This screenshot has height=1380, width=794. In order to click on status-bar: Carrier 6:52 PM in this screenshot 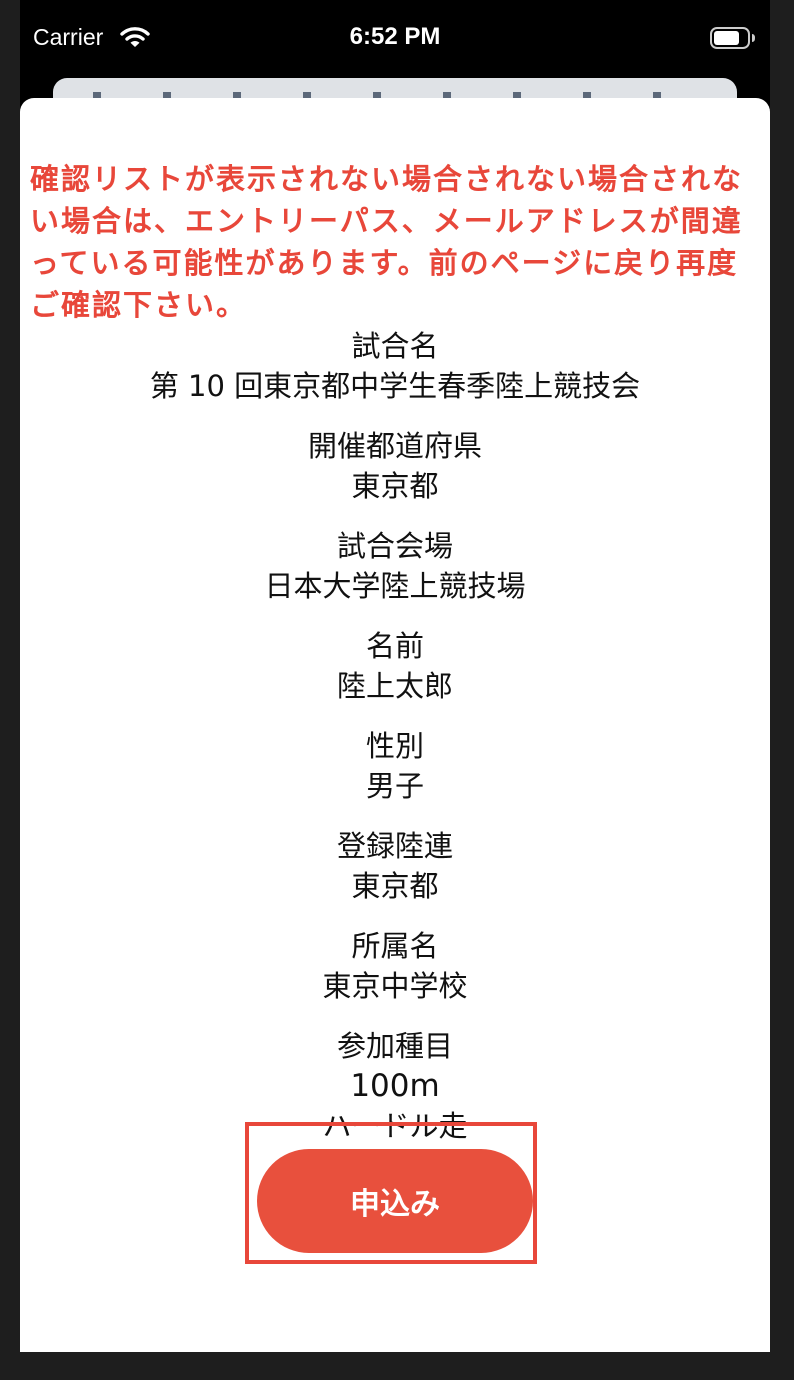, I will do `click(395, 39)`.